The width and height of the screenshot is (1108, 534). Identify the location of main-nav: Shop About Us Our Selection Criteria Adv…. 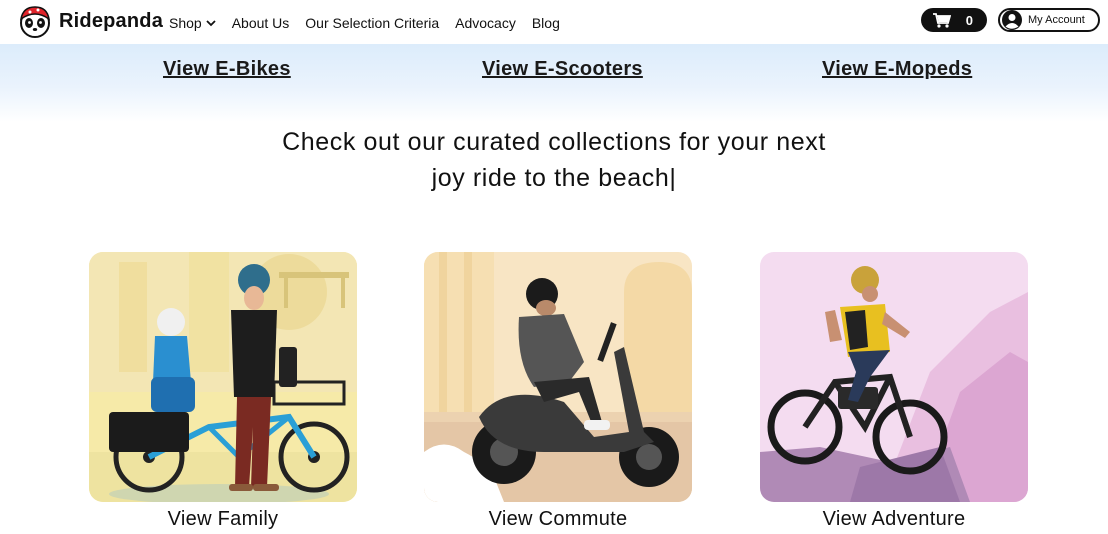
(364, 23).